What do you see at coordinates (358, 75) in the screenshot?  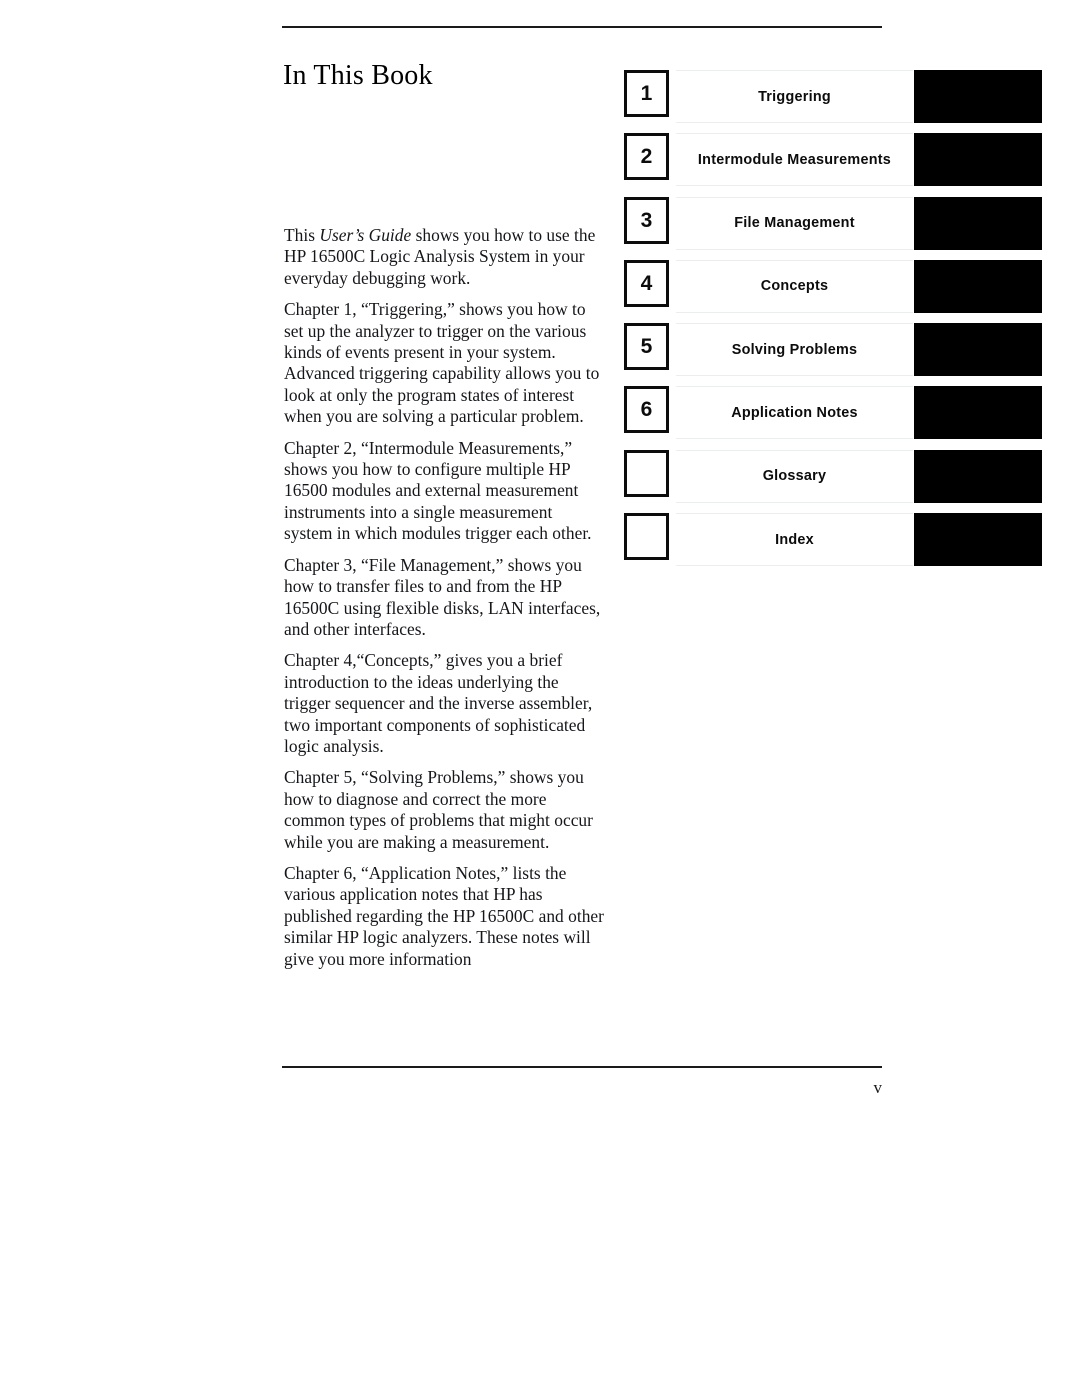 I see `page-title: In This Book` at bounding box center [358, 75].